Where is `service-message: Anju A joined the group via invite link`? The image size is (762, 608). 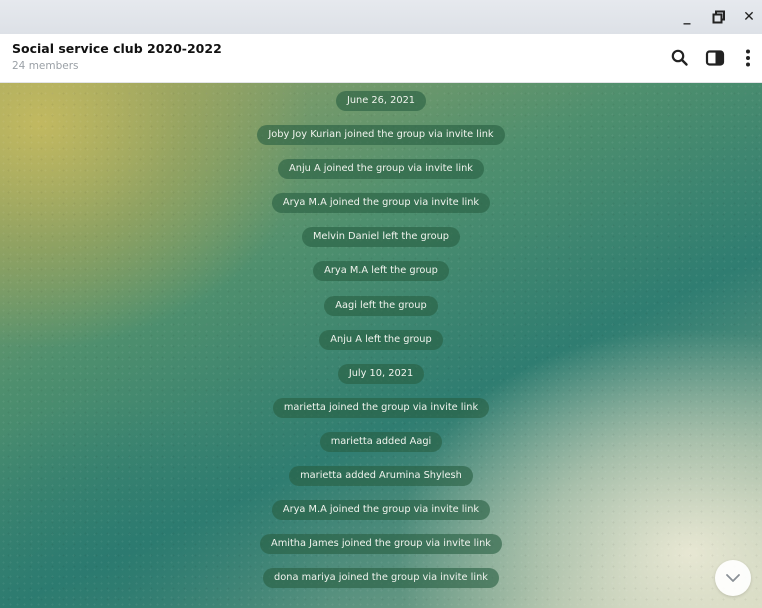 service-message: Anju A joined the group via invite link is located at coordinates (381, 176).